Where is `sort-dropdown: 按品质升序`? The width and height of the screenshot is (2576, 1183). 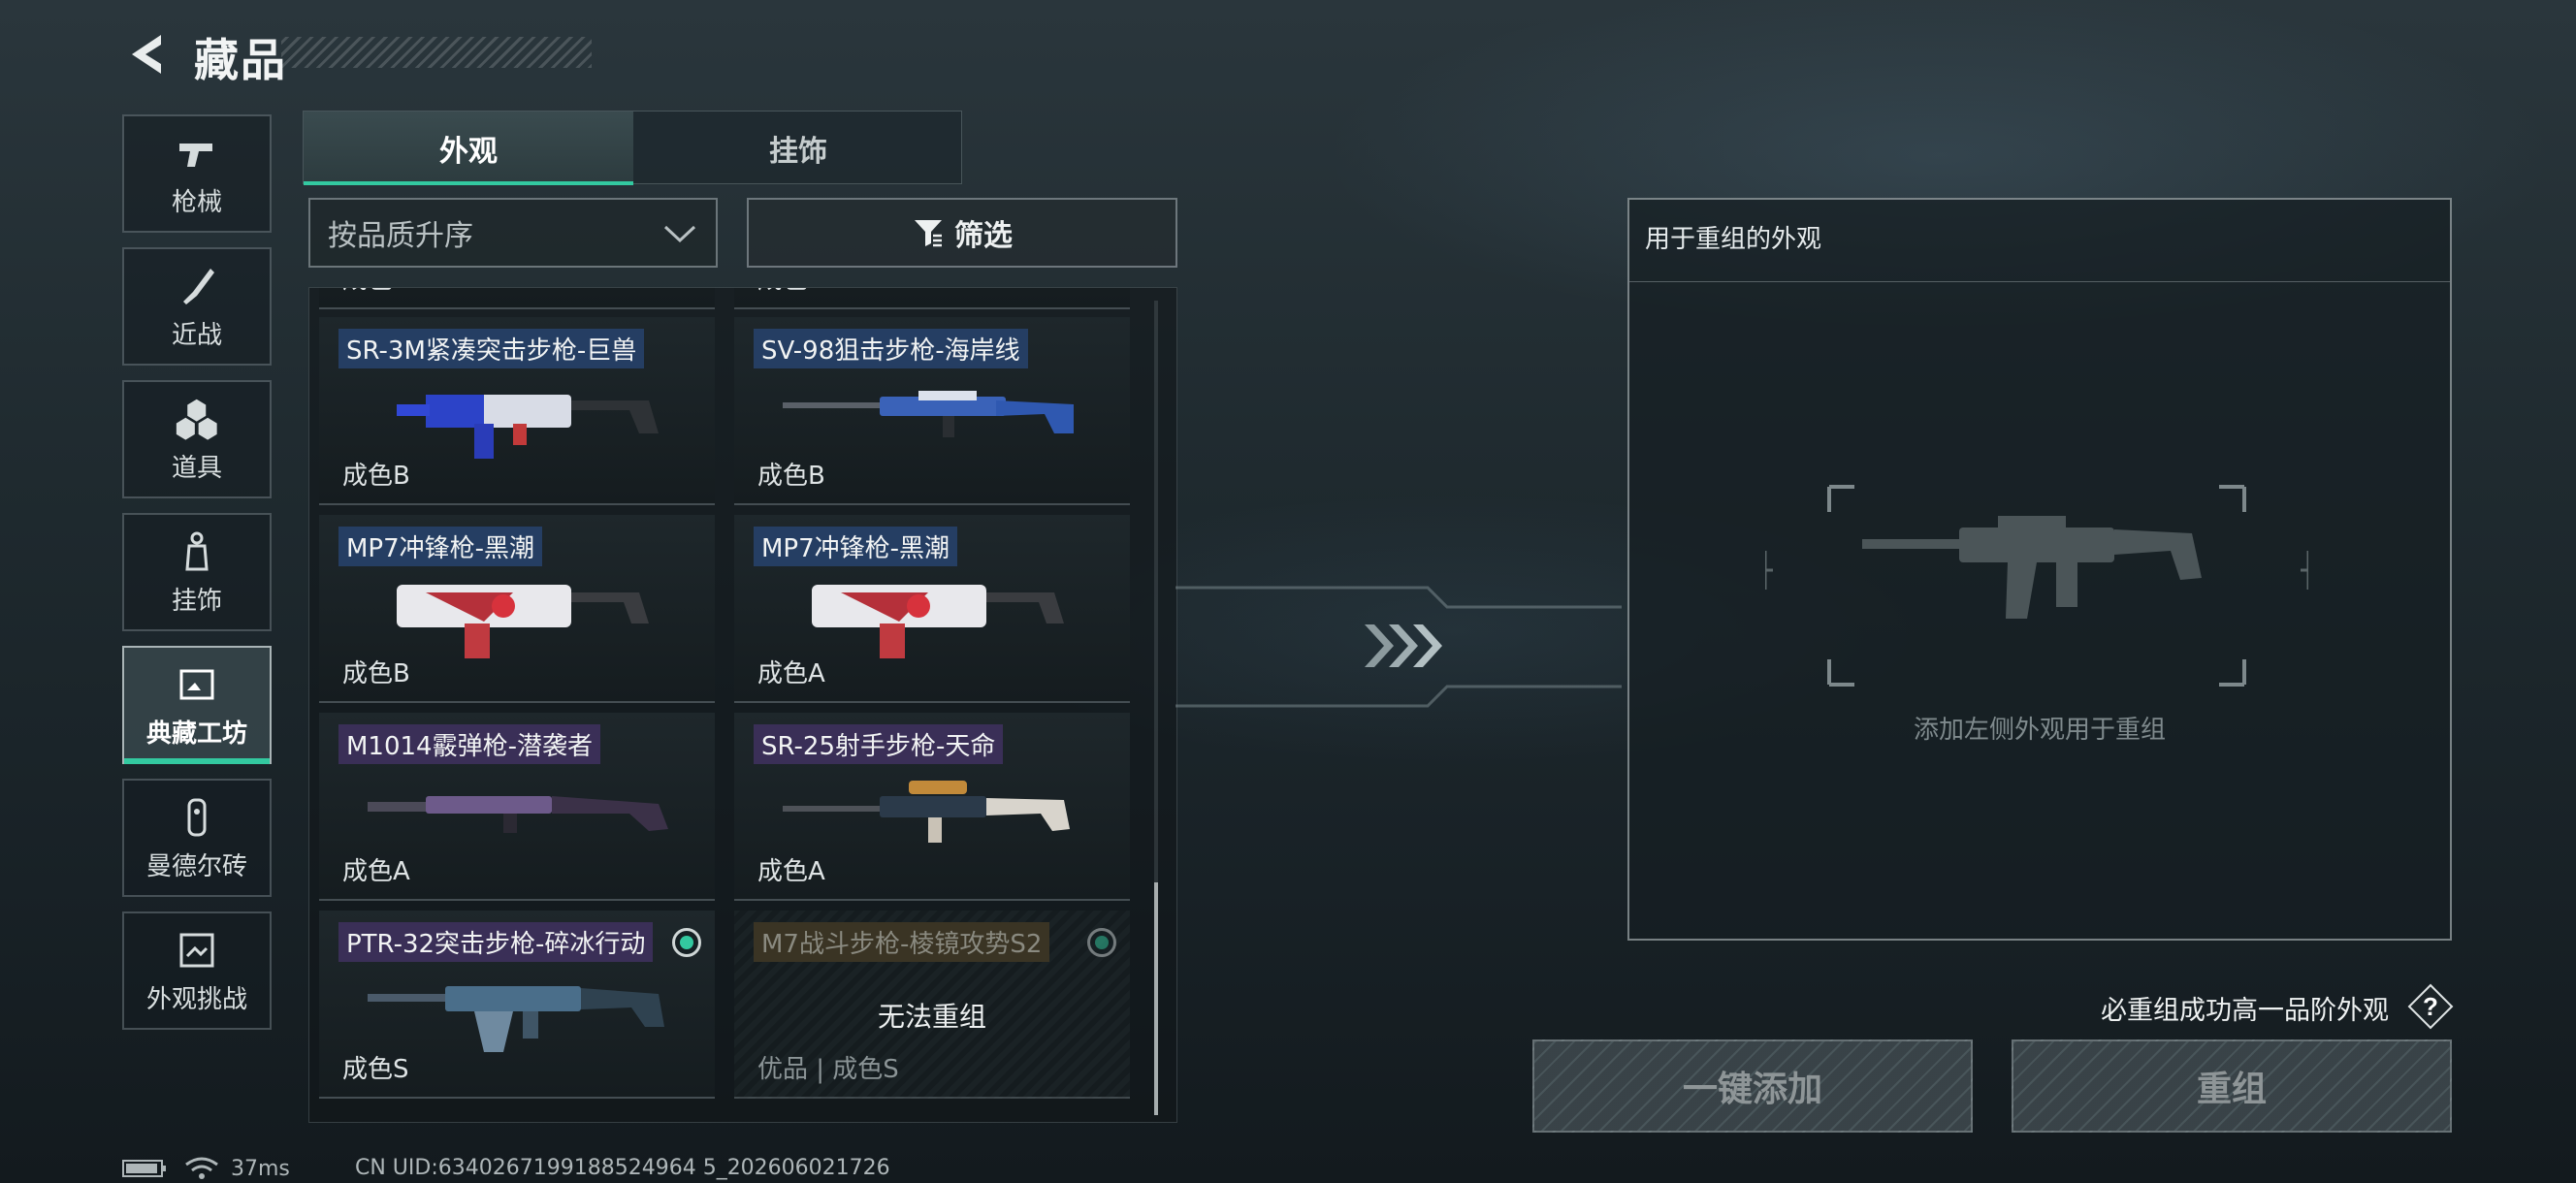
sort-dropdown: 按品质升序 is located at coordinates (513, 233).